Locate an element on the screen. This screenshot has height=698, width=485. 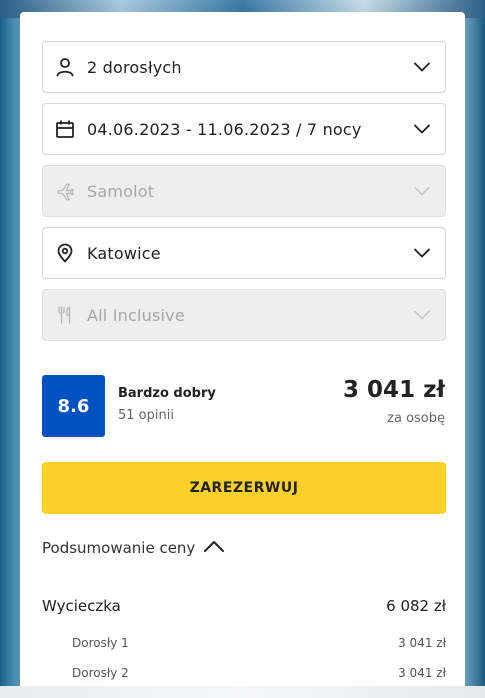
person-icon is located at coordinates (68, 67).